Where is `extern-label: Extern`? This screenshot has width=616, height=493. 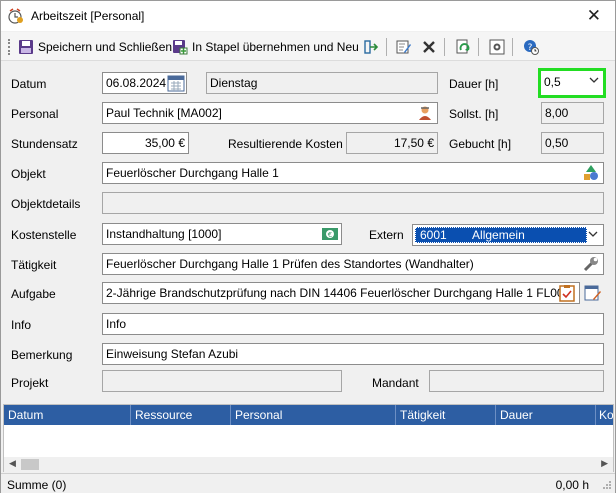 extern-label: Extern is located at coordinates (386, 235).